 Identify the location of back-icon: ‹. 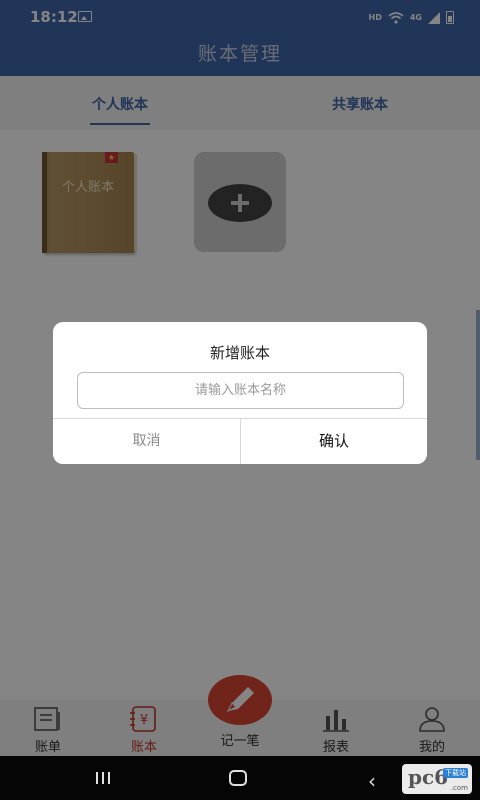
(372, 781).